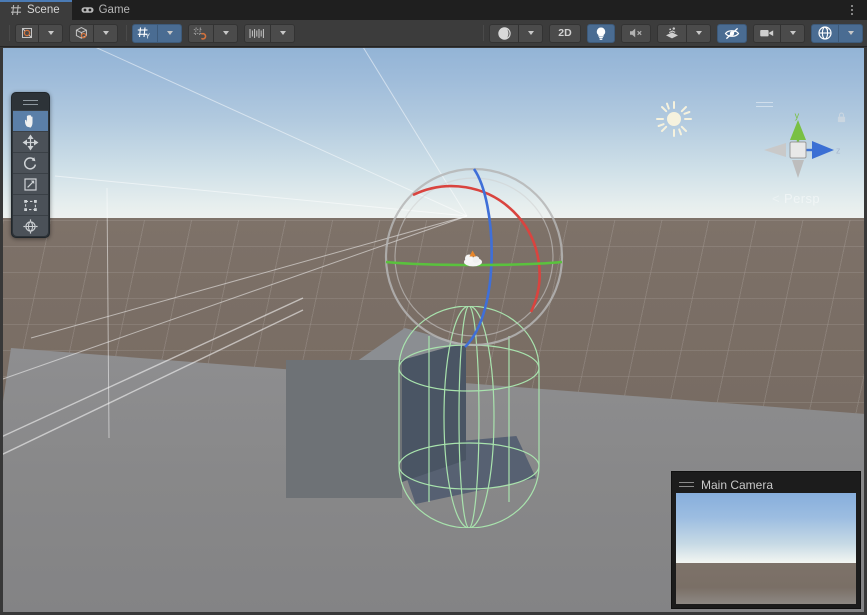  Describe the element at coordinates (504, 33) in the screenshot. I see `shading-mode-button` at that location.